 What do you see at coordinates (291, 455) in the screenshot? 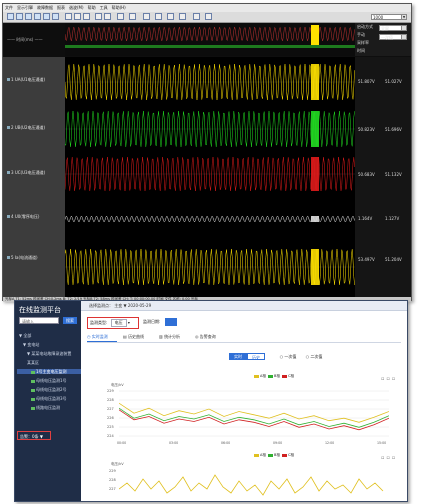
I see `legend-label-c: C相` at bounding box center [291, 455].